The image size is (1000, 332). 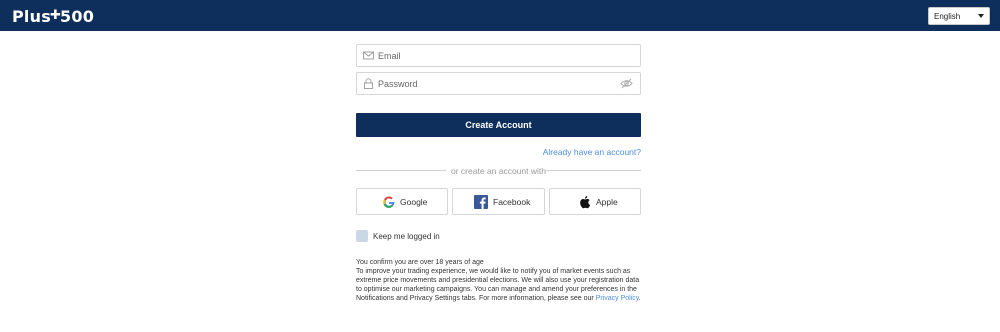 I want to click on google-icon, so click(x=389, y=202).